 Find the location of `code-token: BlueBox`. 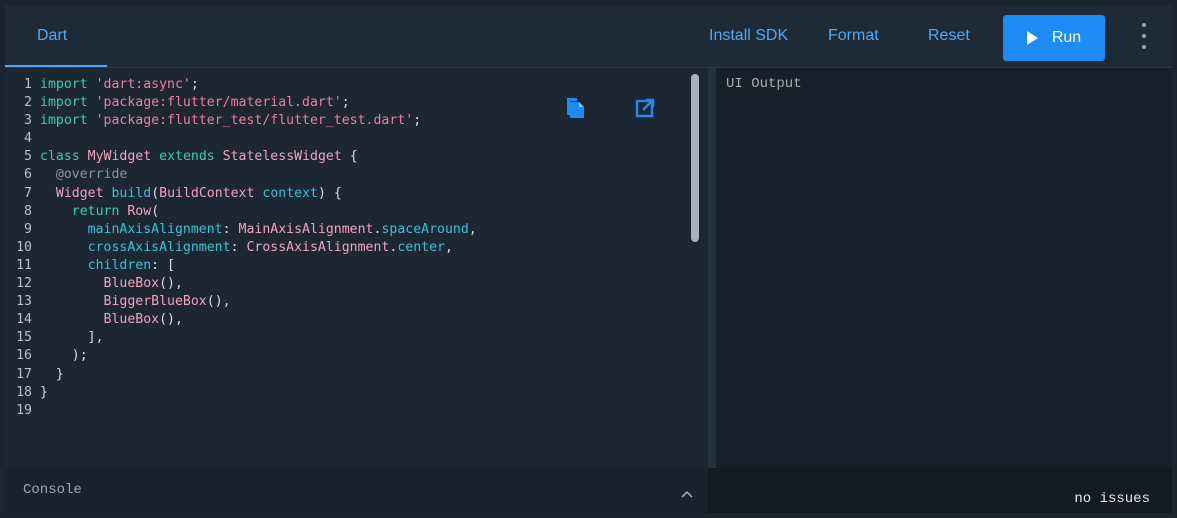

code-token: BlueBox is located at coordinates (131, 320).